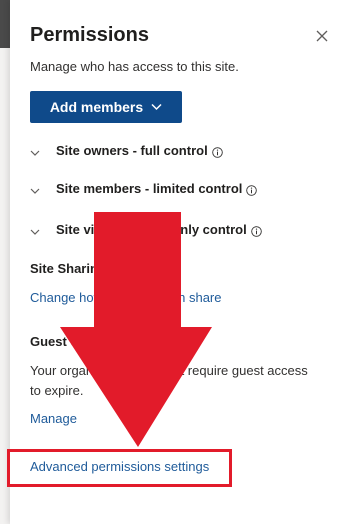  What do you see at coordinates (89, 35) in the screenshot?
I see `panel-title: Permissions` at bounding box center [89, 35].